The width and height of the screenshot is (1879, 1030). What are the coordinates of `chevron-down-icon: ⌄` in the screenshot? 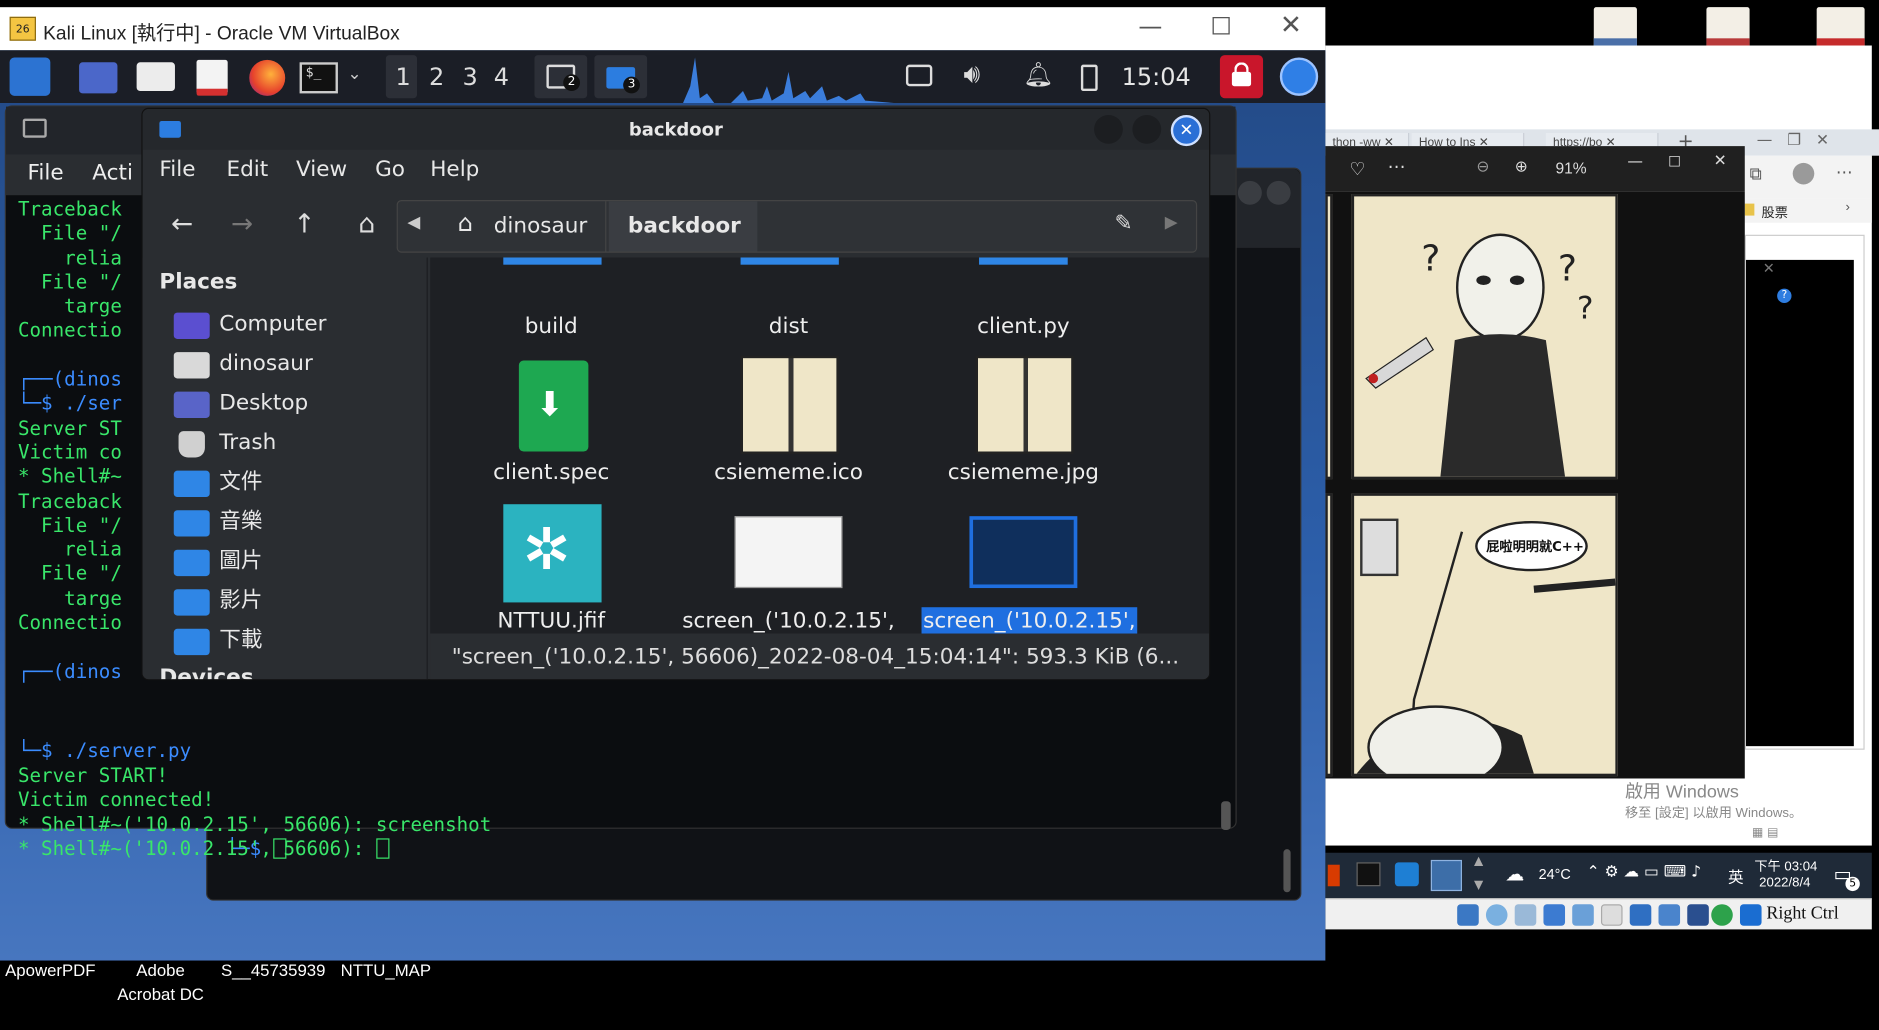 It's located at (355, 74).